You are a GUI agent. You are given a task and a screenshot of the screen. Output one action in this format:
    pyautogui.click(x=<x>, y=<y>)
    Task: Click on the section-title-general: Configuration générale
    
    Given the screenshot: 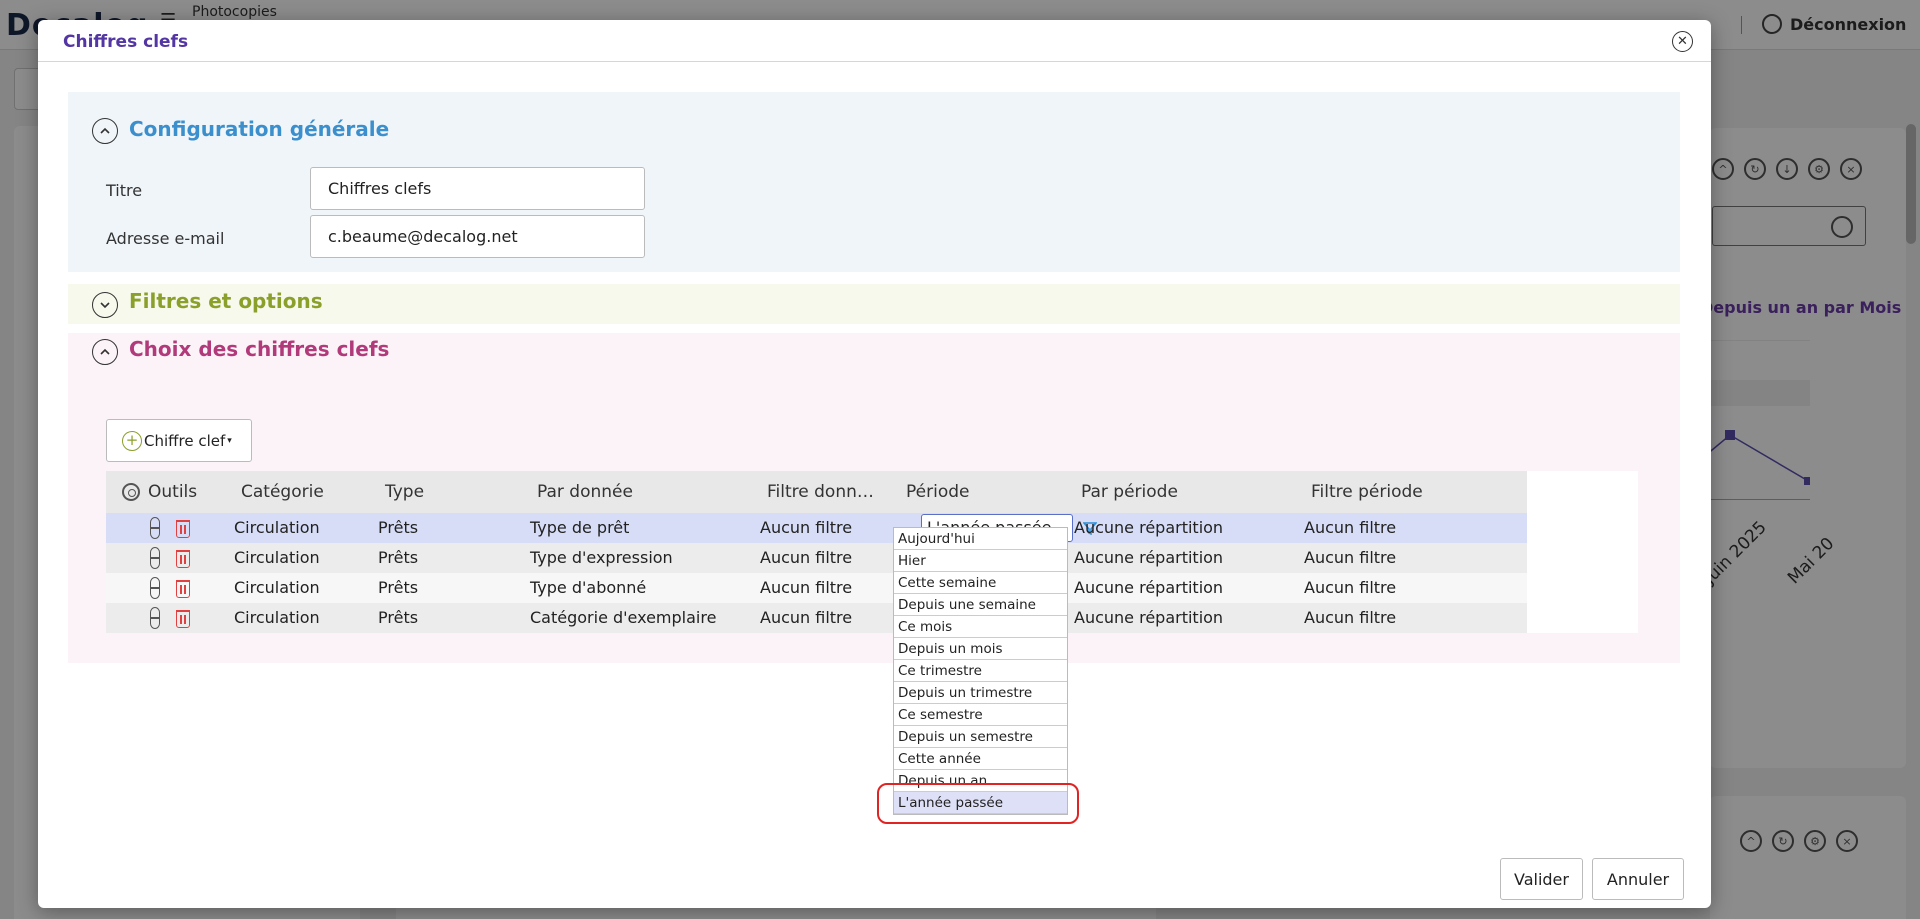 What is the action you would take?
    pyautogui.click(x=259, y=129)
    